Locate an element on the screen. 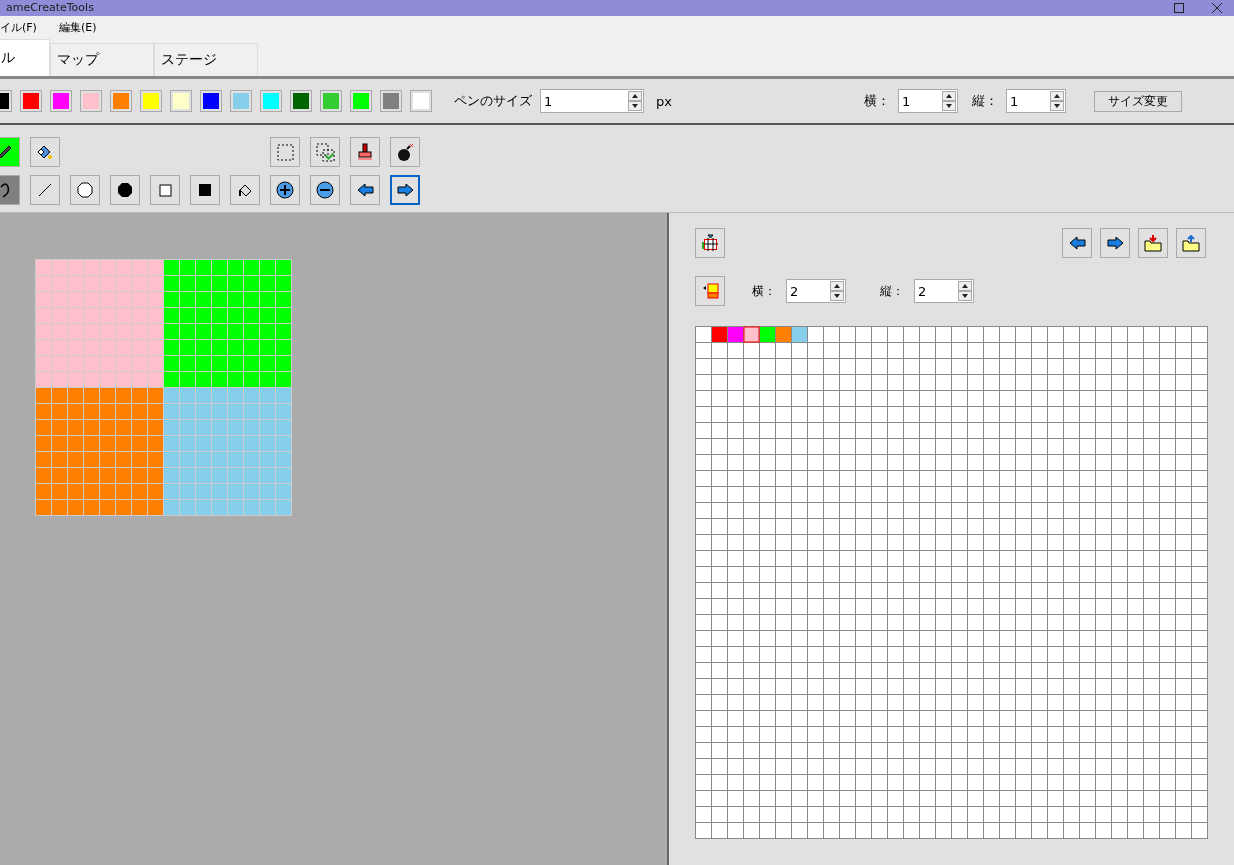 This screenshot has width=1234, height=865. close-icon is located at coordinates (1217, 8).